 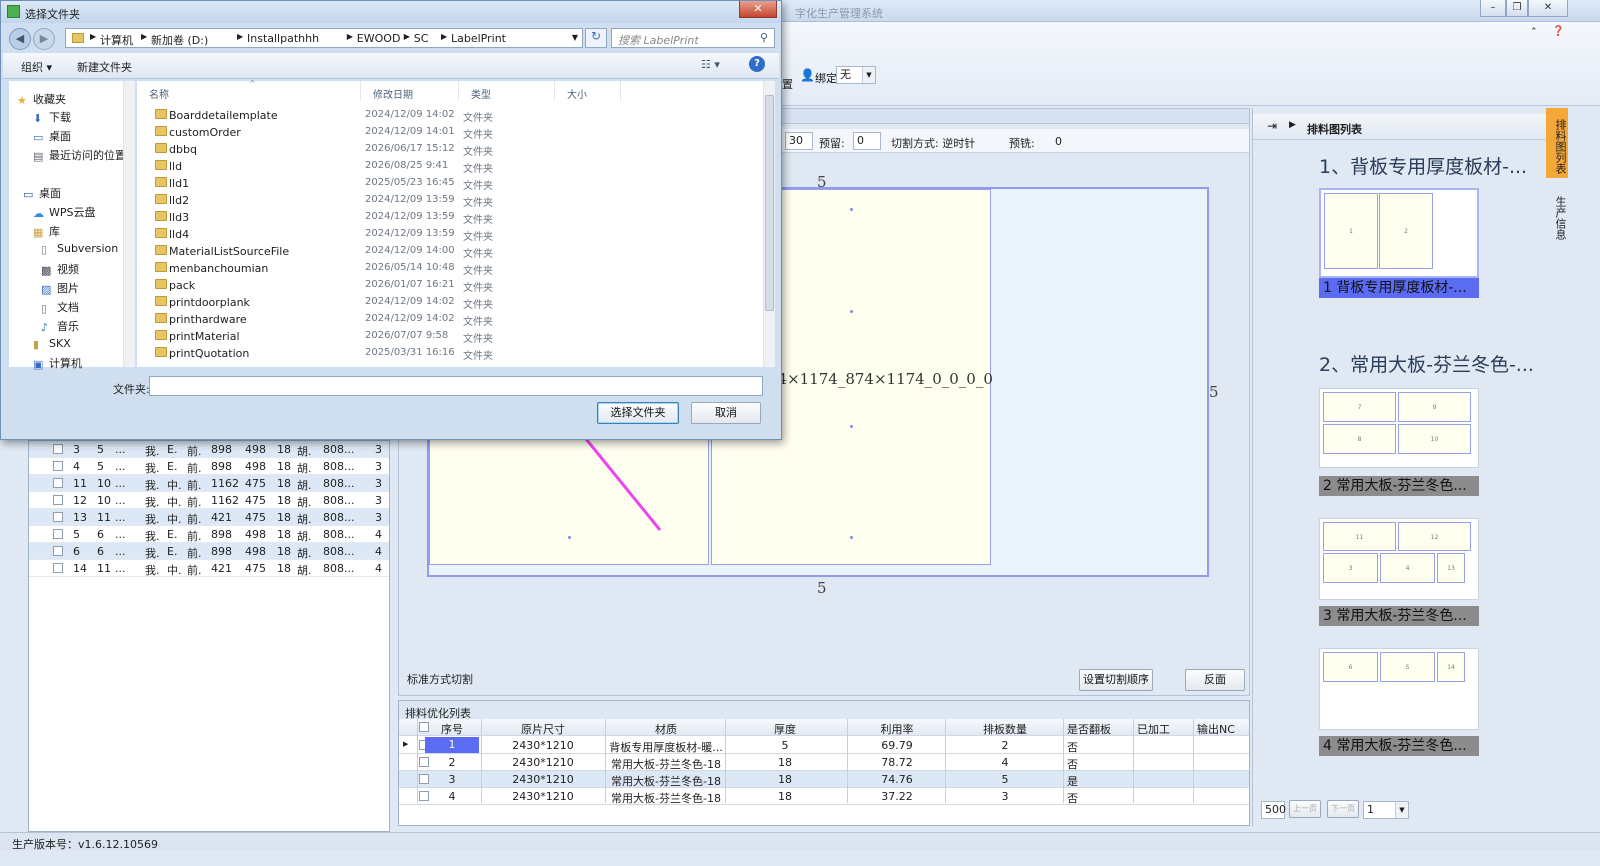 What do you see at coordinates (410, 199) in the screenshot?
I see `file-date: 2024/12/09 13:59` at bounding box center [410, 199].